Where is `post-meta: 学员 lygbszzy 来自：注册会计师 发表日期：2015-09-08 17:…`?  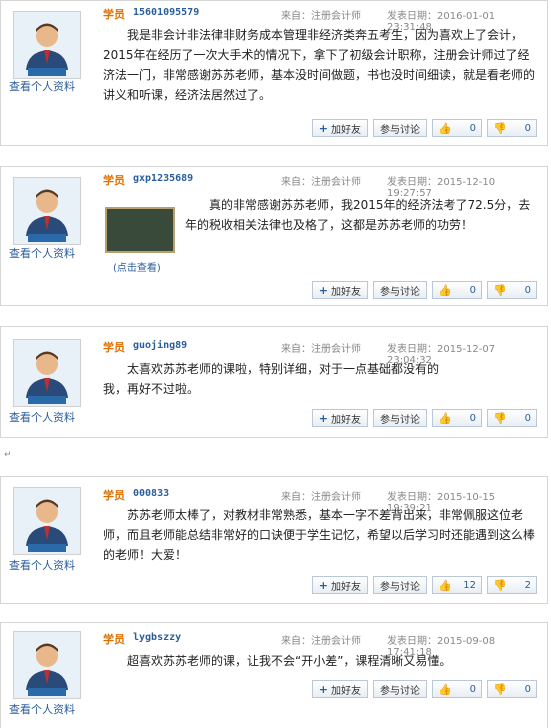
post-meta: 学员 lygbszzy 来自：注册会计师 发表日期：2015-09-08 17:… is located at coordinates (321, 644).